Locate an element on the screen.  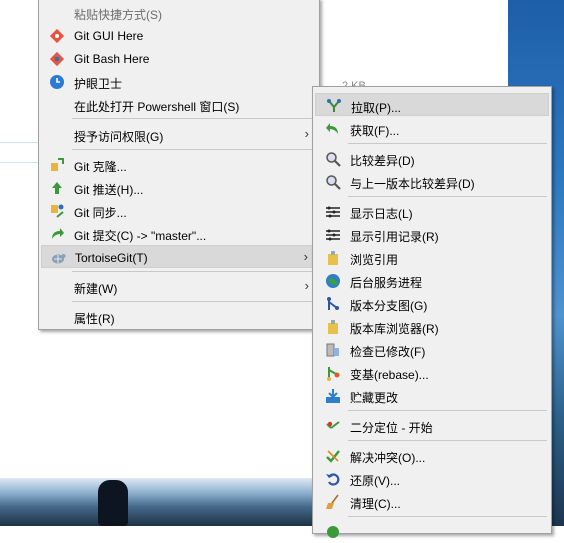
menu-item-grant-access: 授予访问权限(G) › is located at coordinates (179, 134).